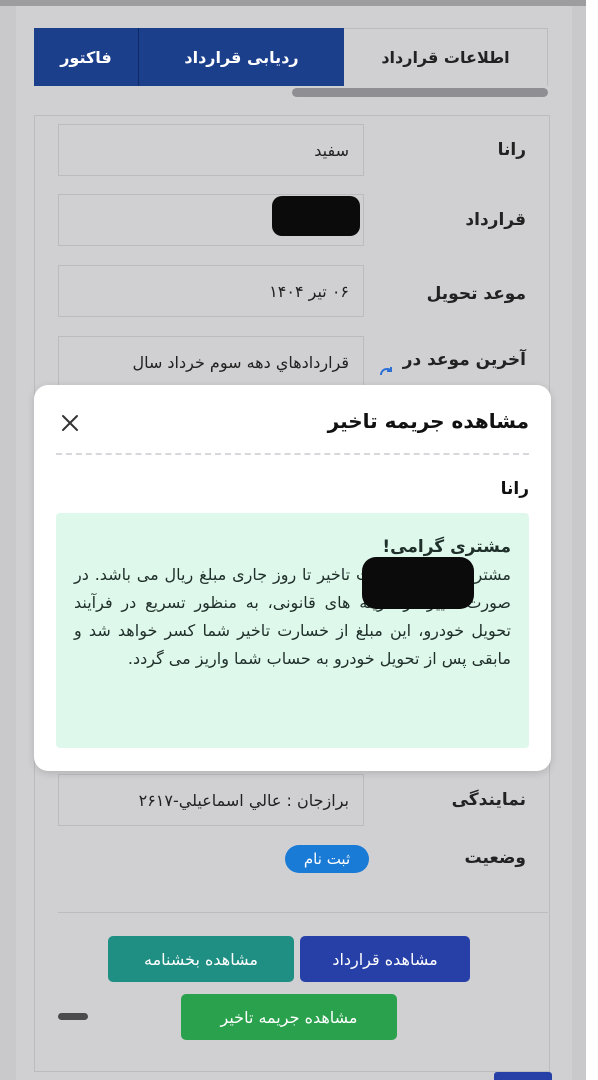 This screenshot has height=1080, width=598. Describe the element at coordinates (289, 1017) in the screenshot. I see `view-penalty-button: مشاهده جریمه تاخیر` at that location.